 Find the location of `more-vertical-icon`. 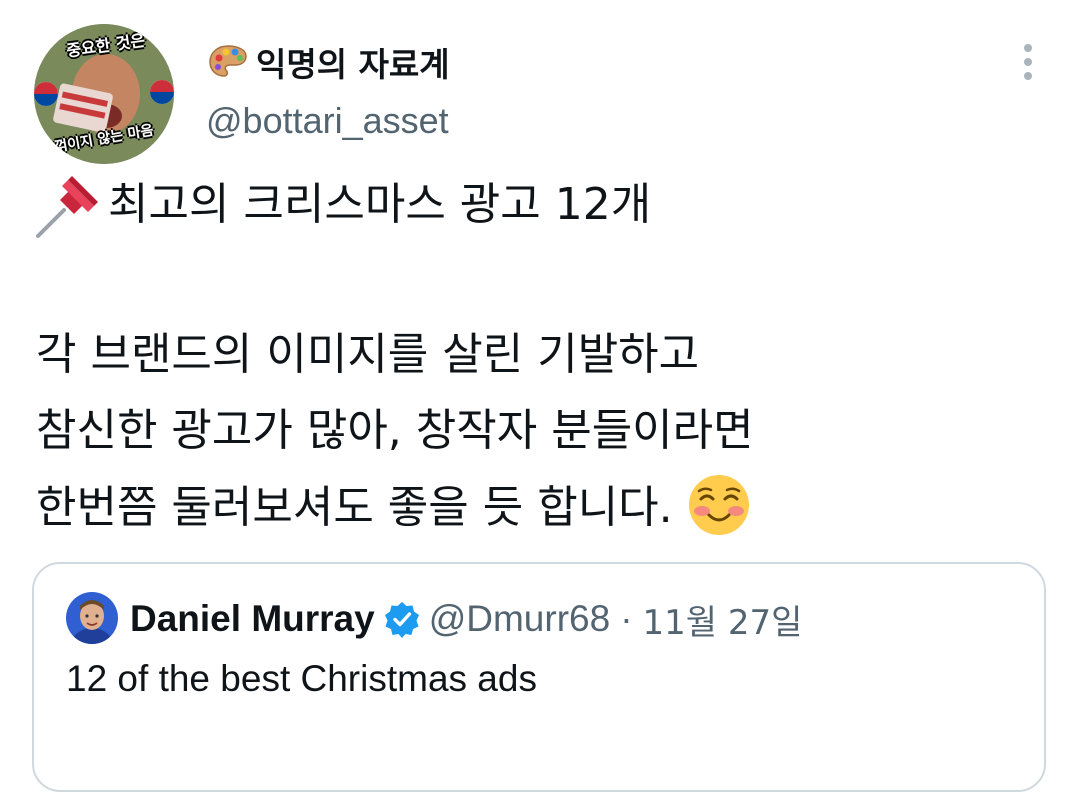

more-vertical-icon is located at coordinates (1028, 62).